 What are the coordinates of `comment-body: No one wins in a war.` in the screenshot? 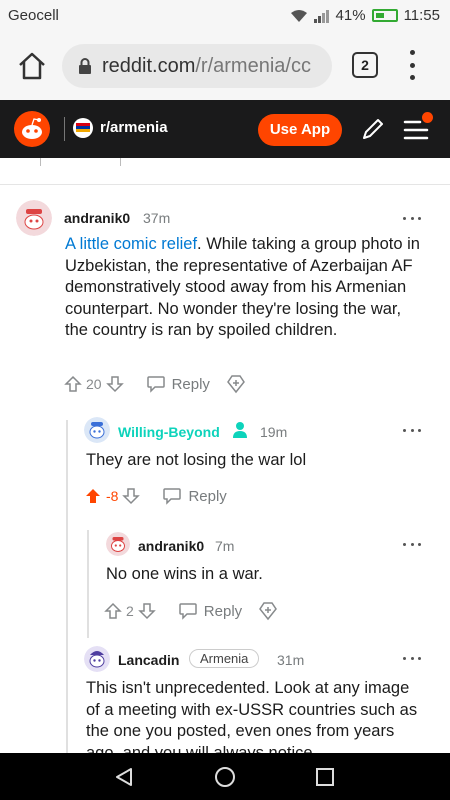 It's located at (184, 574).